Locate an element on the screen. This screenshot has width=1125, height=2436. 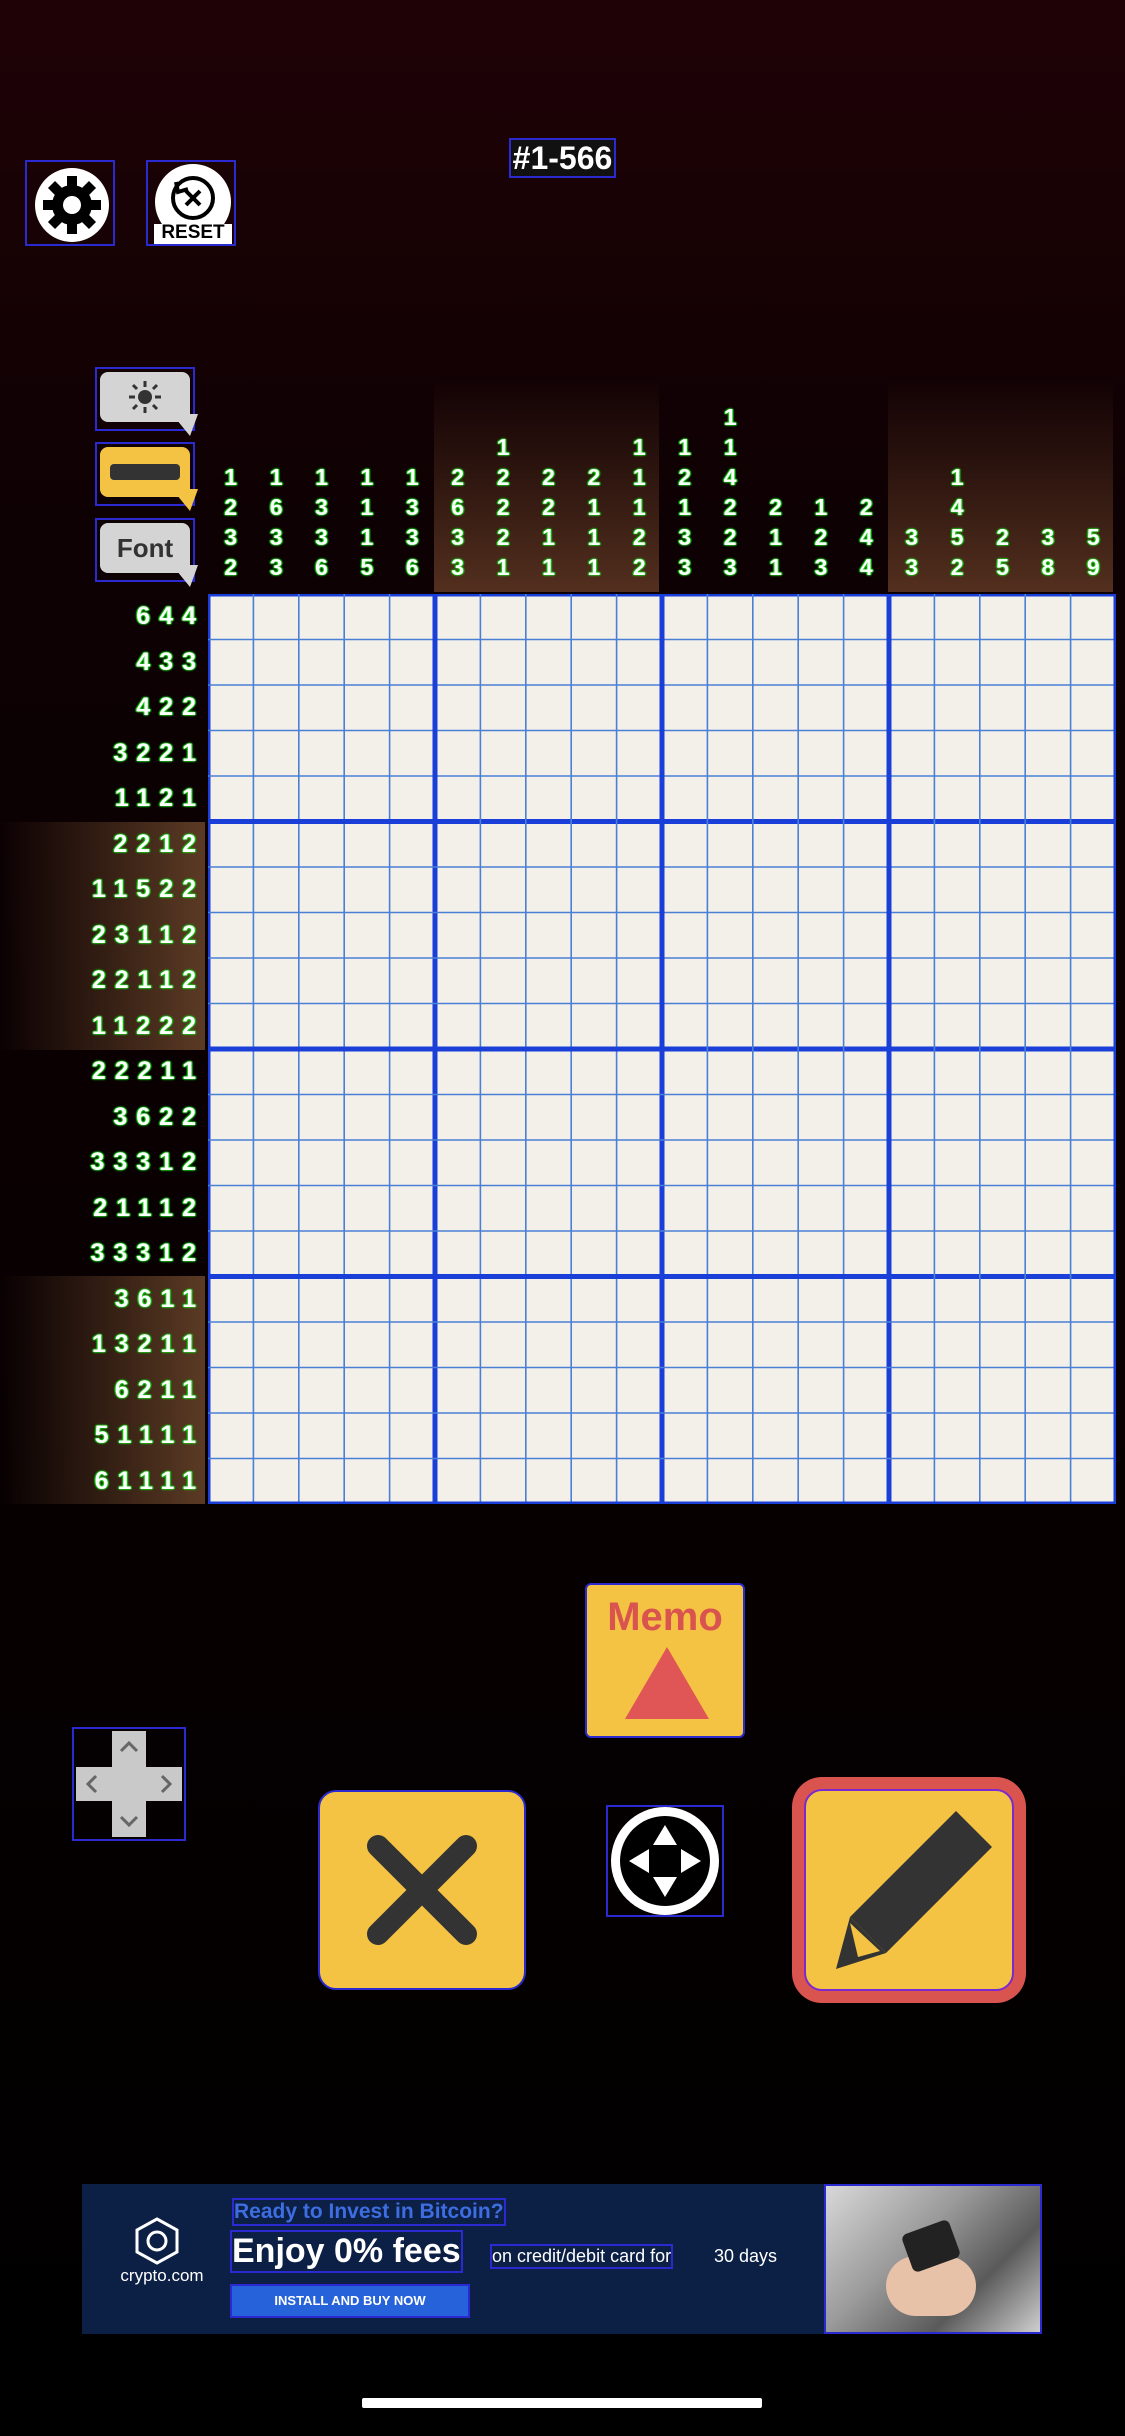
brightness-button is located at coordinates (147, 401).